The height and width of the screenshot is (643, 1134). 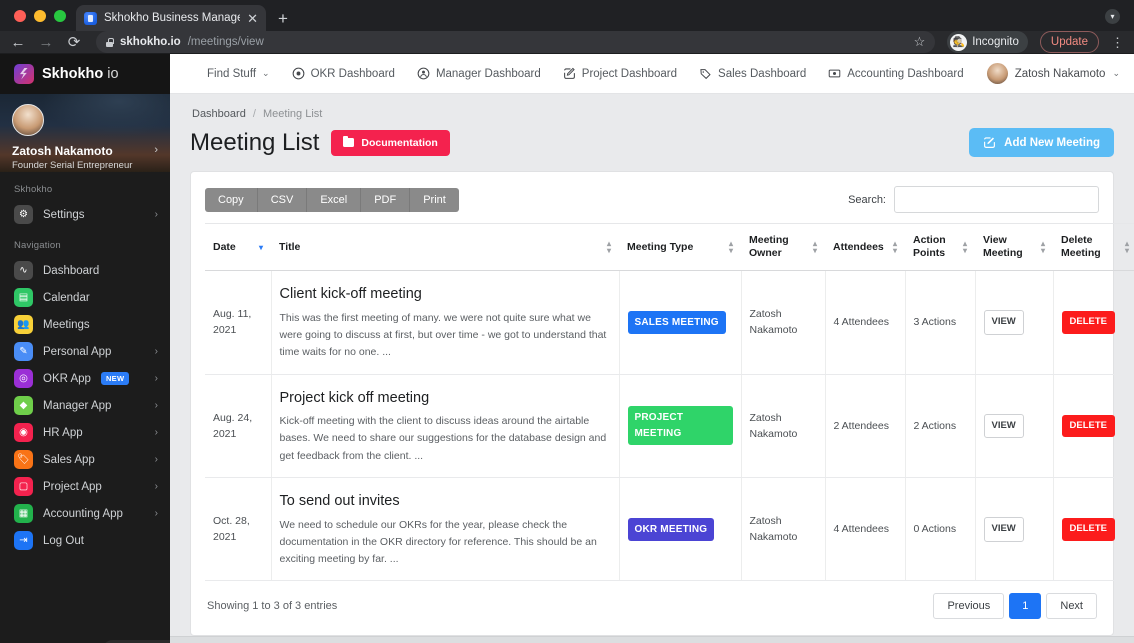 What do you see at coordinates (85, 297) in the screenshot?
I see `sidebar-item-calendar: ▤ Calendar` at bounding box center [85, 297].